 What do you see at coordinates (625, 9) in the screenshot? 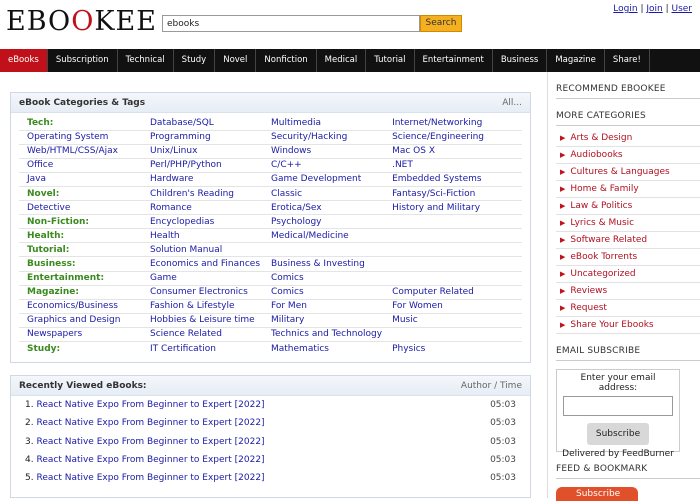
I see `login-link: Login` at bounding box center [625, 9].